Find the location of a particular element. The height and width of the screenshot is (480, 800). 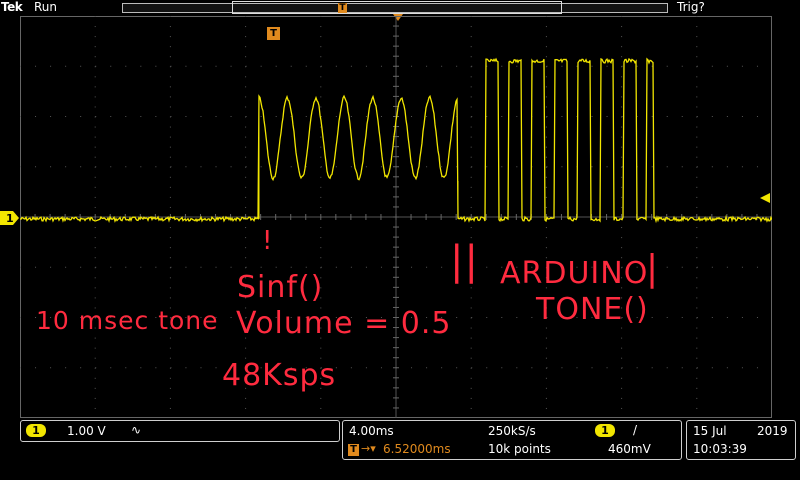

year: 2019 is located at coordinates (772, 431).